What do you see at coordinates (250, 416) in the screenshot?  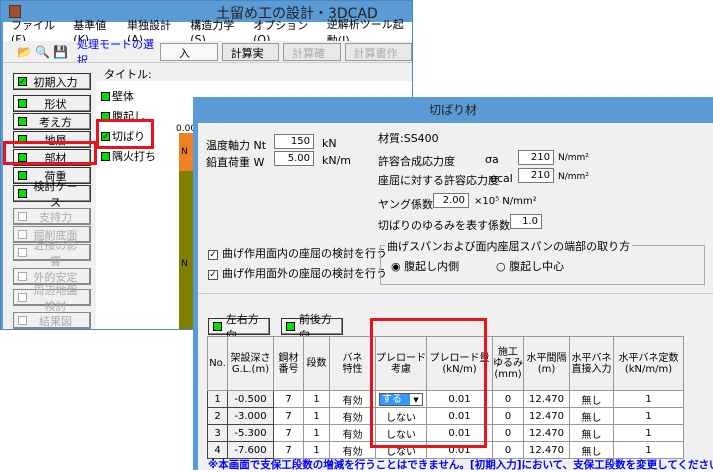 I see `table-cell: -3.000` at bounding box center [250, 416].